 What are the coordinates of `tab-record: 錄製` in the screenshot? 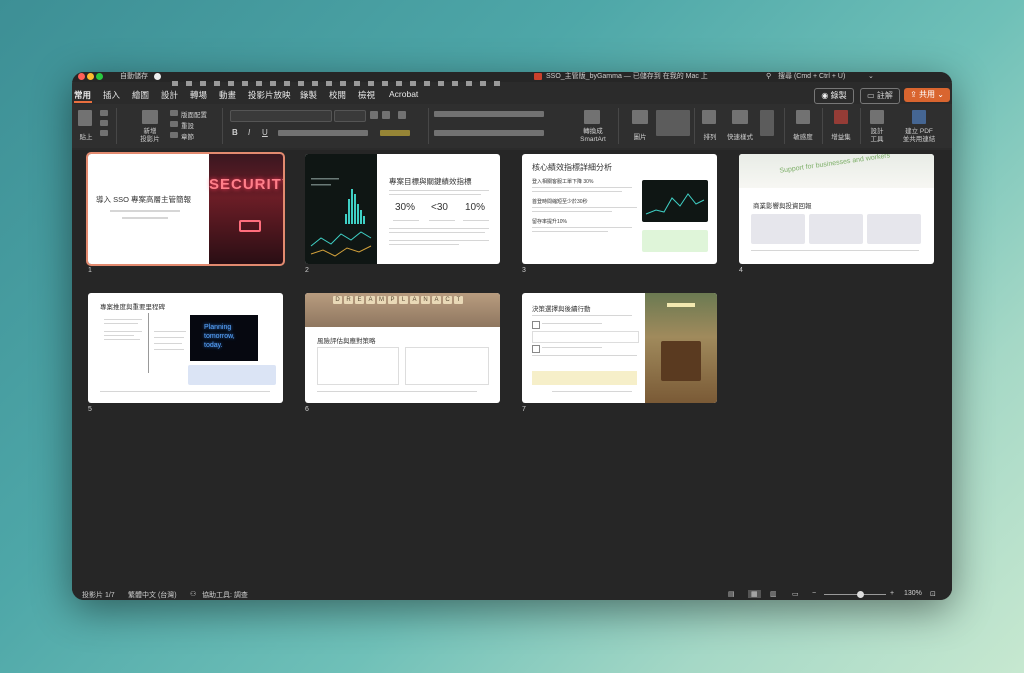 It's located at (308, 95).